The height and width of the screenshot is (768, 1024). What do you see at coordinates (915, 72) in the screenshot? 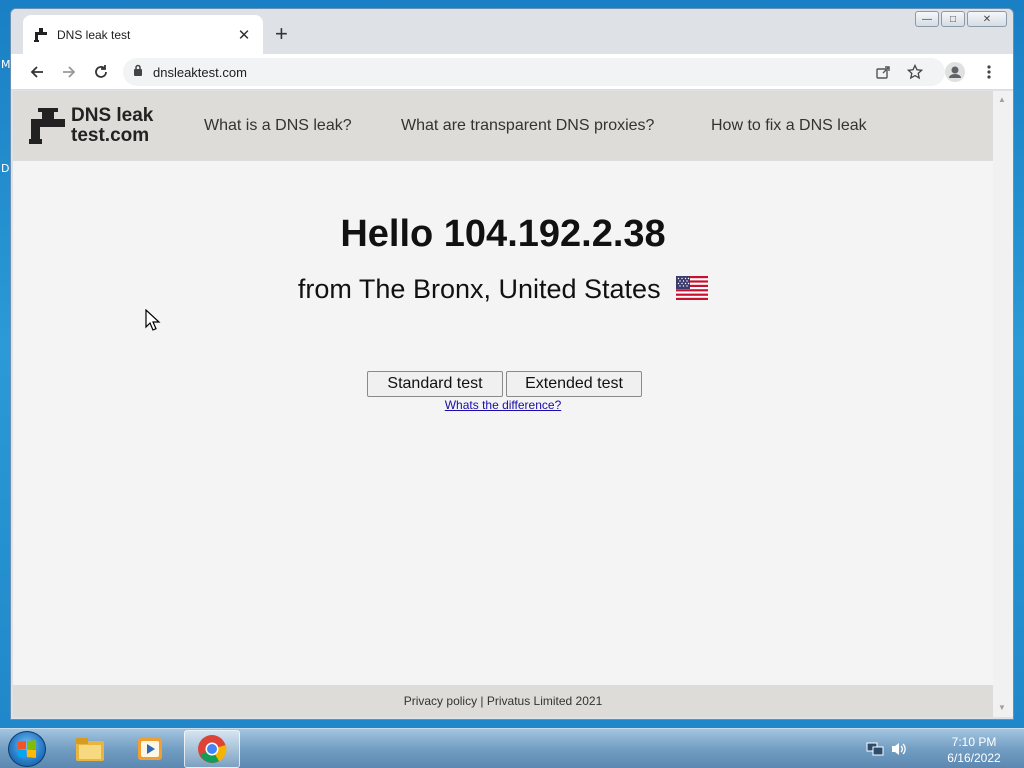
I see `bookmark-star-icon` at bounding box center [915, 72].